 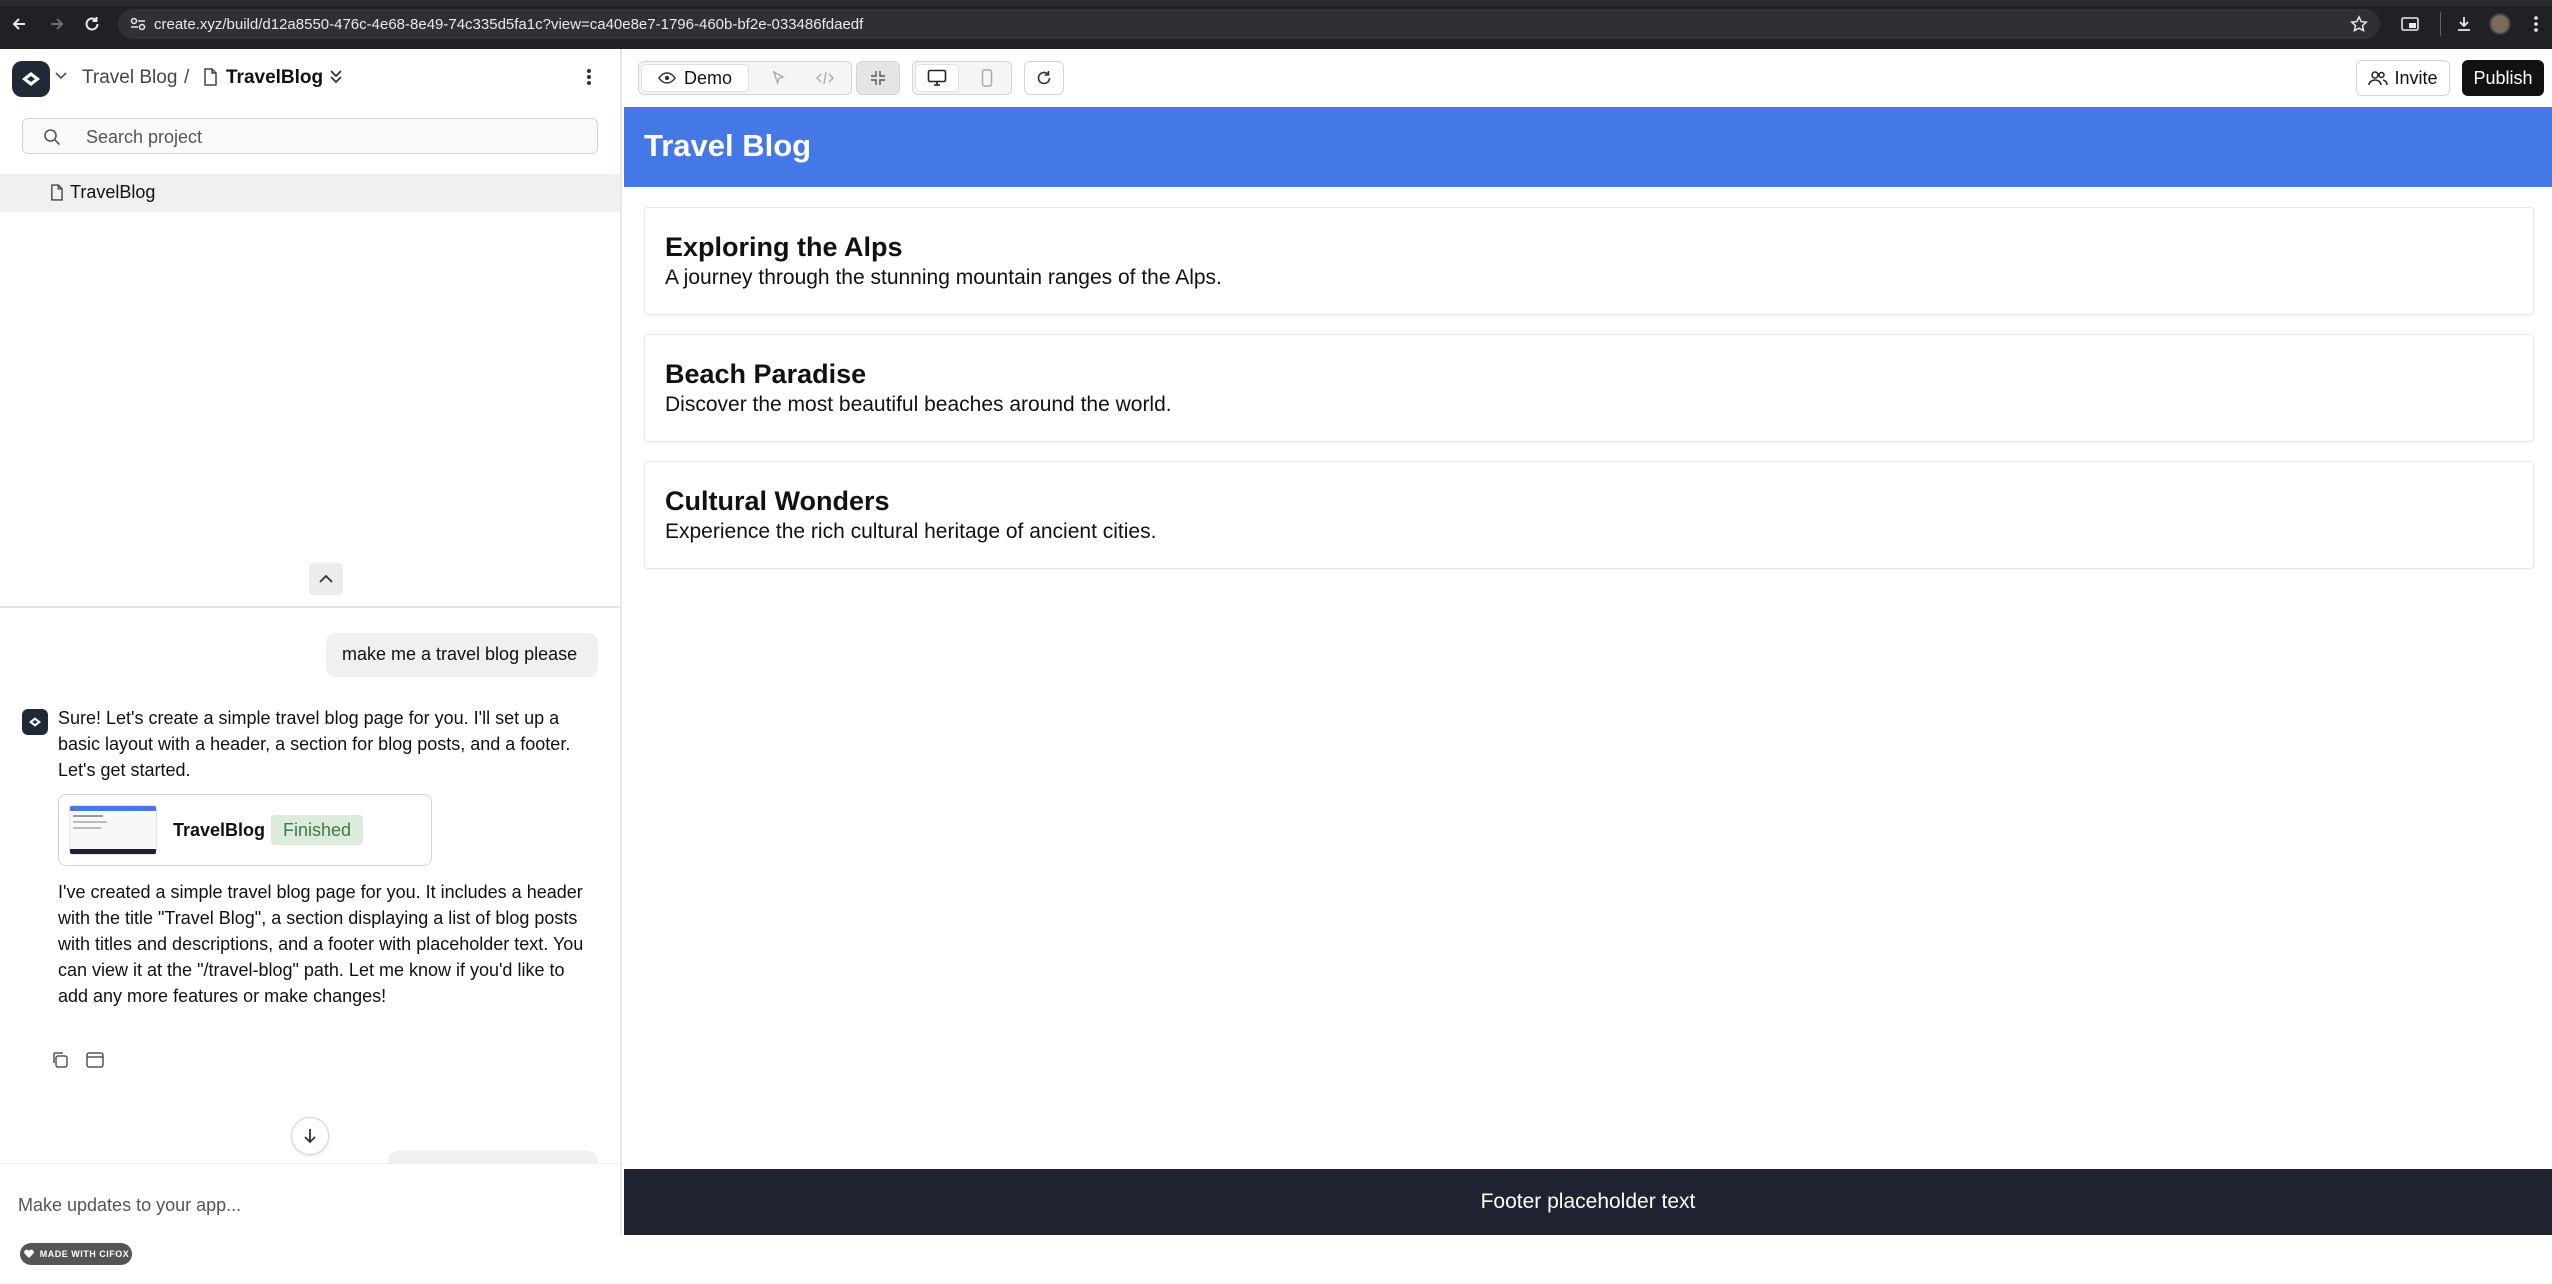 I want to click on refresh-preview-button, so click(x=1044, y=78).